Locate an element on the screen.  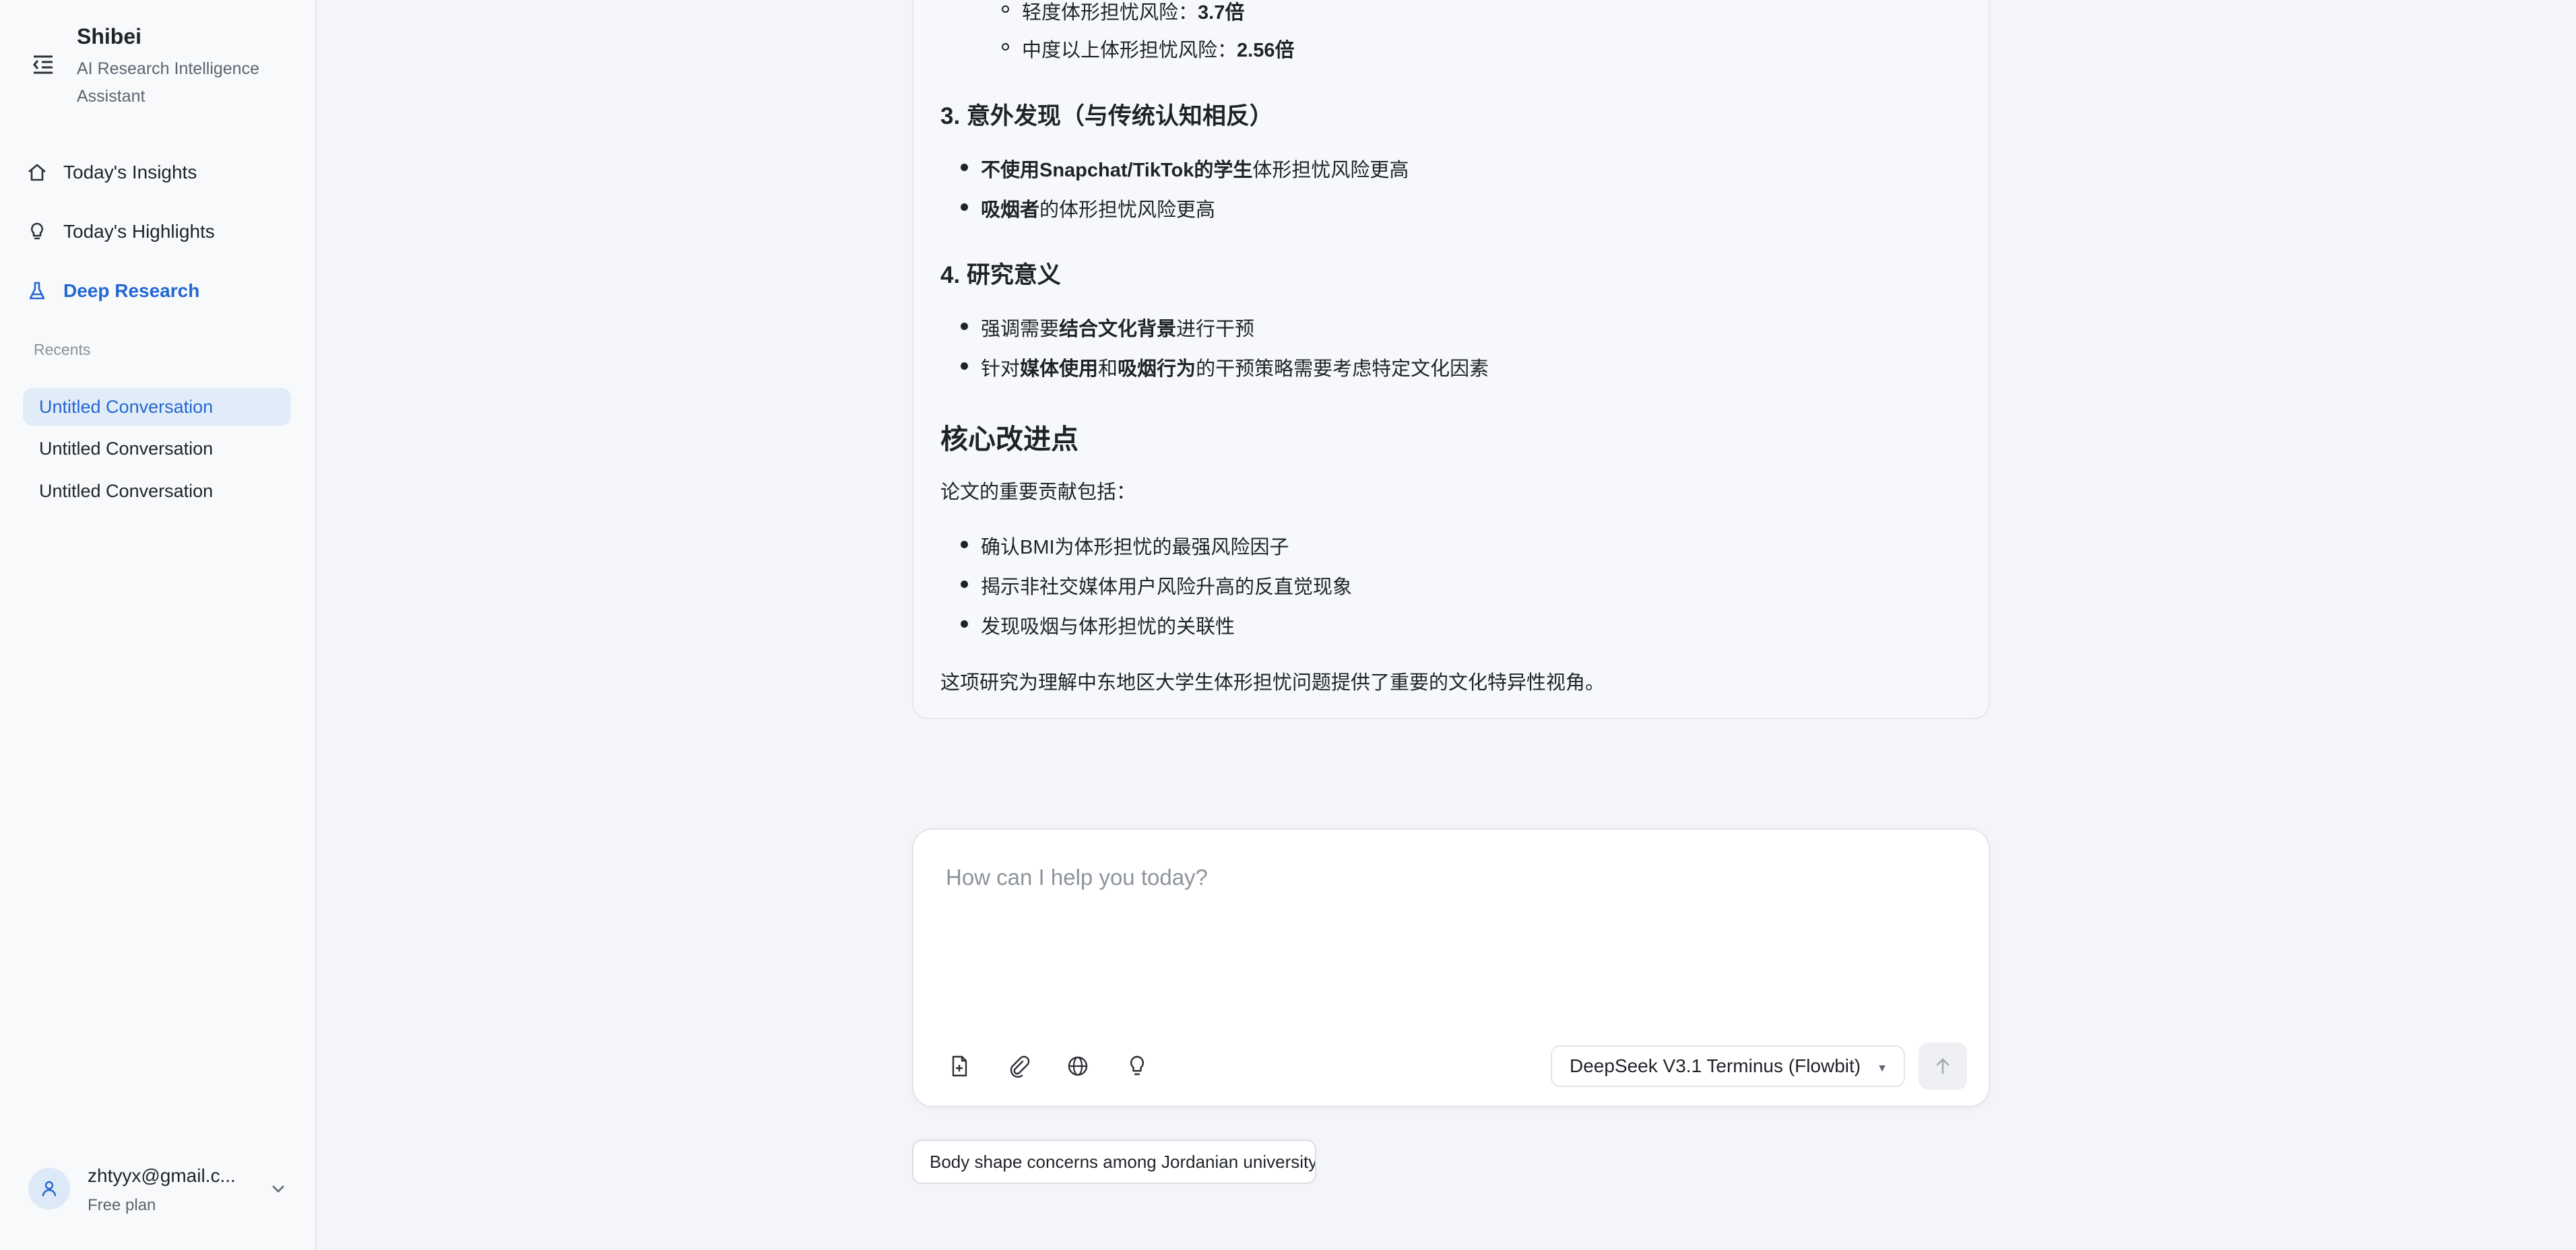
answer-text: 中度以上体形担忧风险：2.56倍 is located at coordinates (1159, 50).